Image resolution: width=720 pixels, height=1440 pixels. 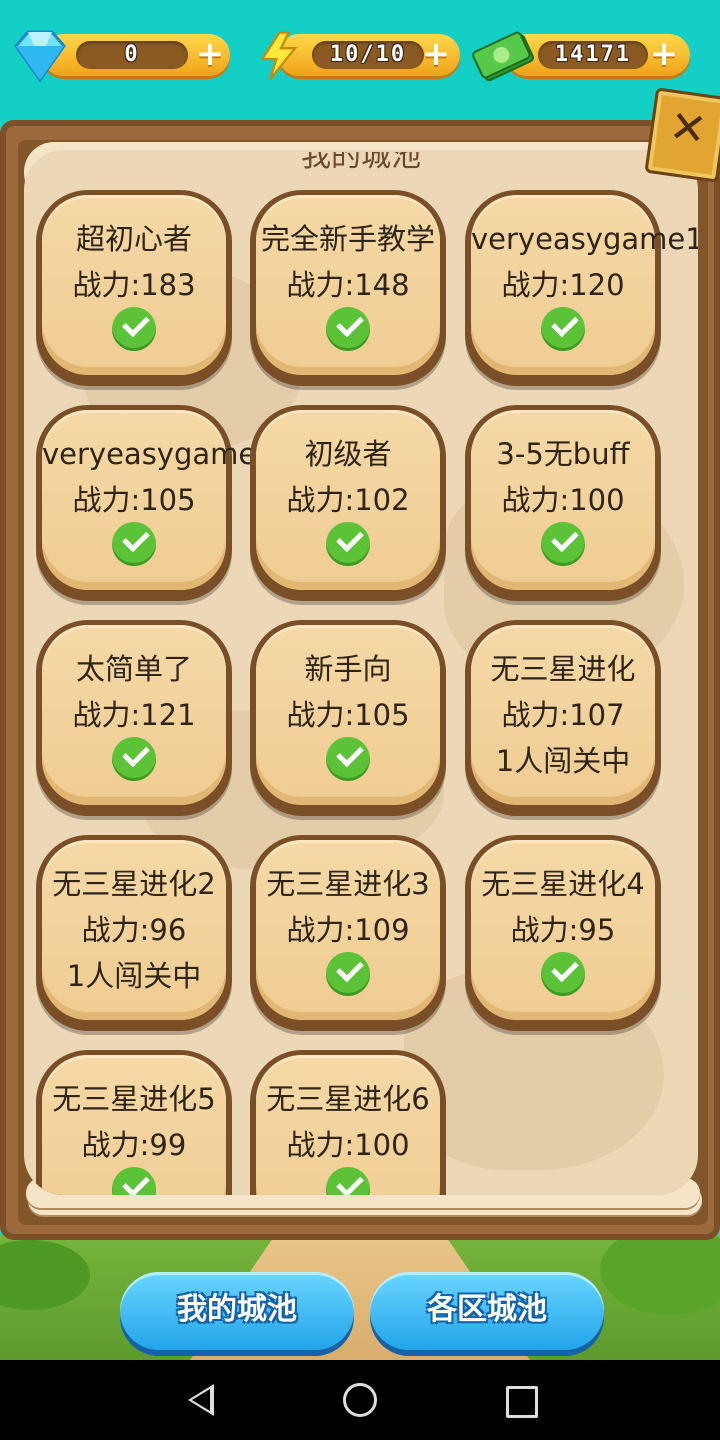 I want to click on recent-apps-icon, so click(x=522, y=1402).